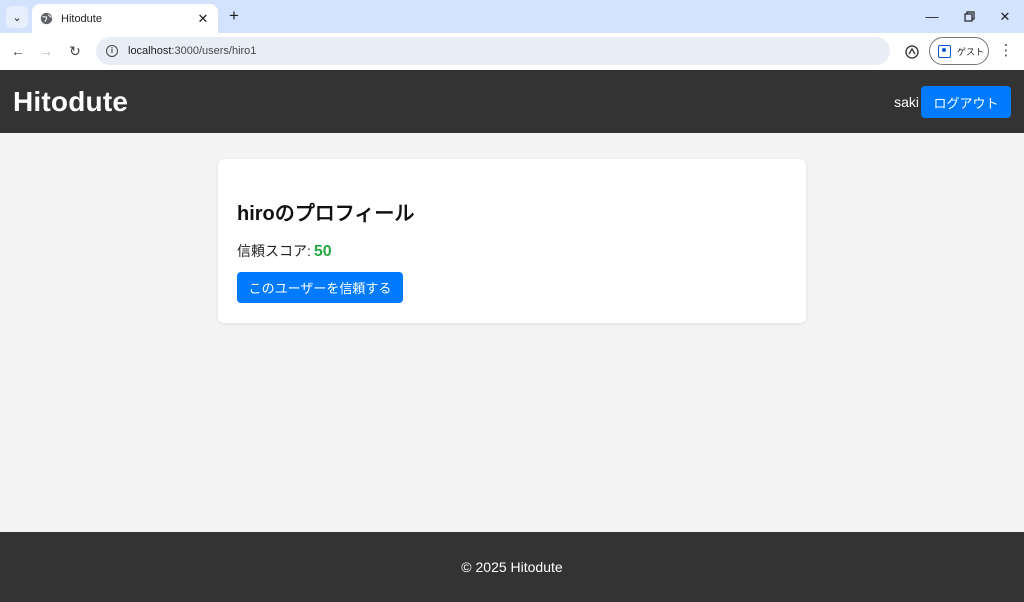 Image resolution: width=1024 pixels, height=602 pixels. I want to click on arrow-left-icon: ←, so click(18, 51).